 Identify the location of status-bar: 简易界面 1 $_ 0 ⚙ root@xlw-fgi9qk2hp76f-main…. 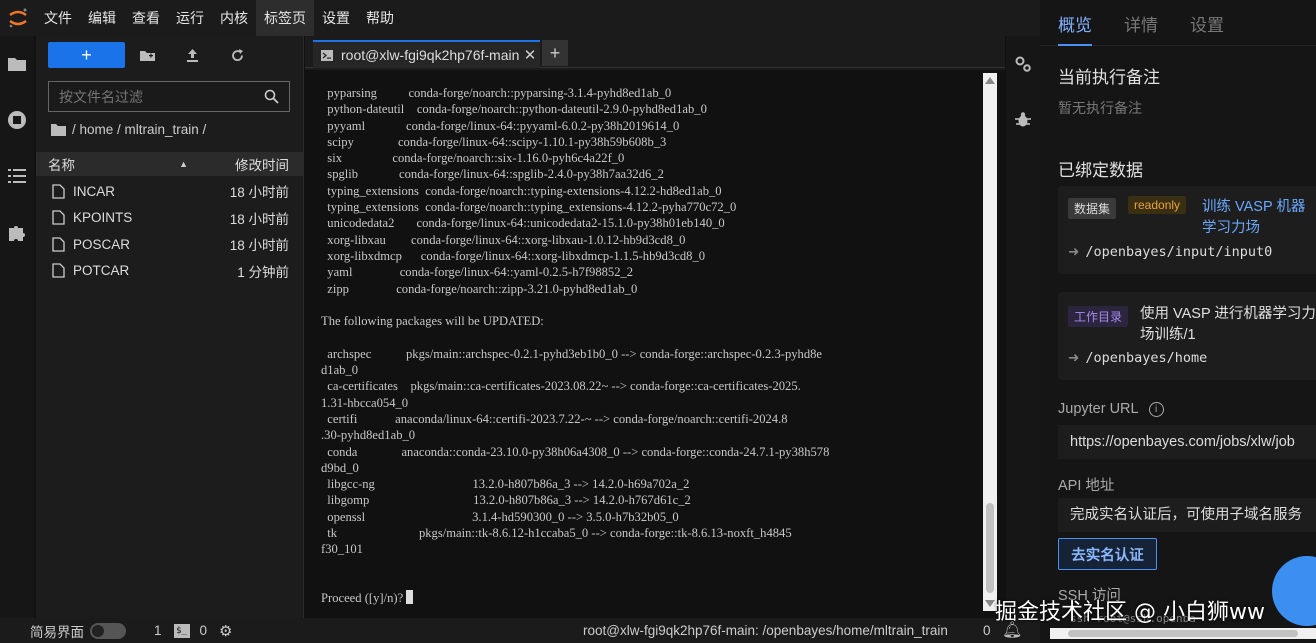
(520, 630).